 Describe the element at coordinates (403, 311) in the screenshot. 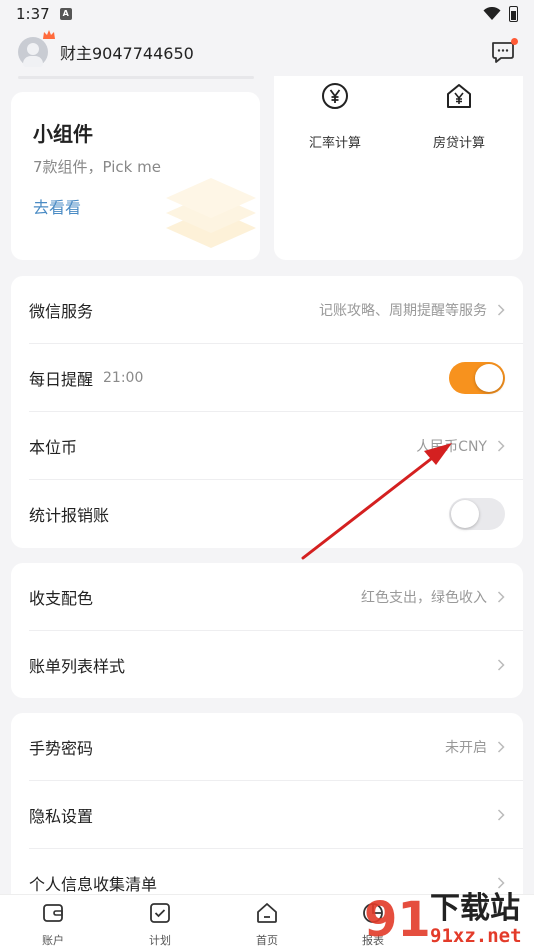

I see `wechat-service-value: 记账攻略、周期提醒等服务` at that location.